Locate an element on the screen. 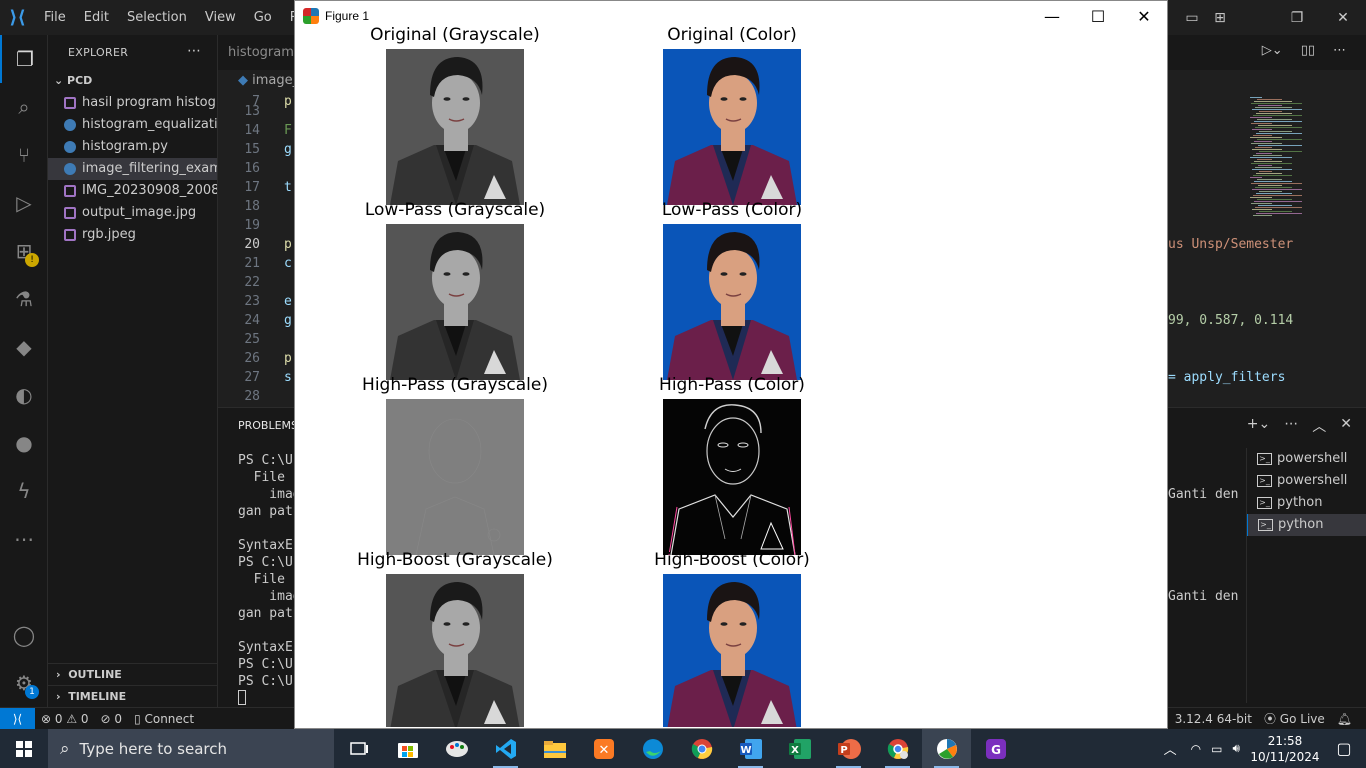  terminal-icon: >_ is located at coordinates (1264, 459).